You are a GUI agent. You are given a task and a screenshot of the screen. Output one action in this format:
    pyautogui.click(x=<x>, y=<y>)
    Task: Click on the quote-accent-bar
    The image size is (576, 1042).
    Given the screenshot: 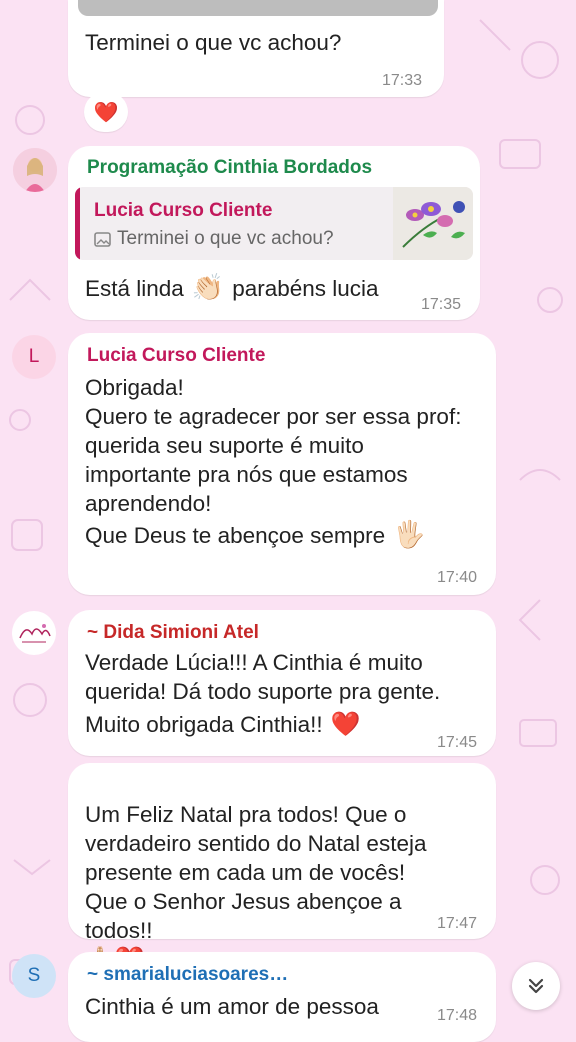 What is the action you would take?
    pyautogui.click(x=77, y=223)
    